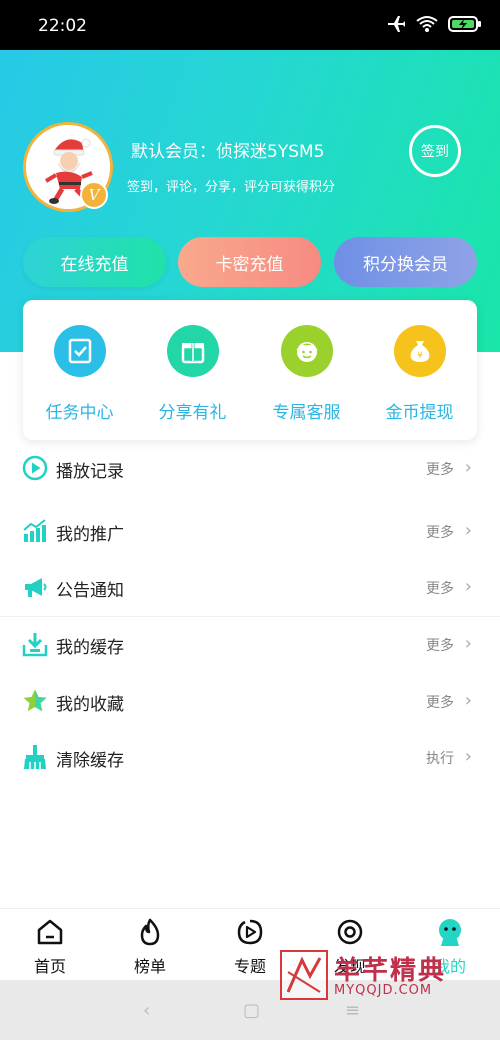 The image size is (500, 1040). I want to click on signin-button: 签到, so click(435, 151).